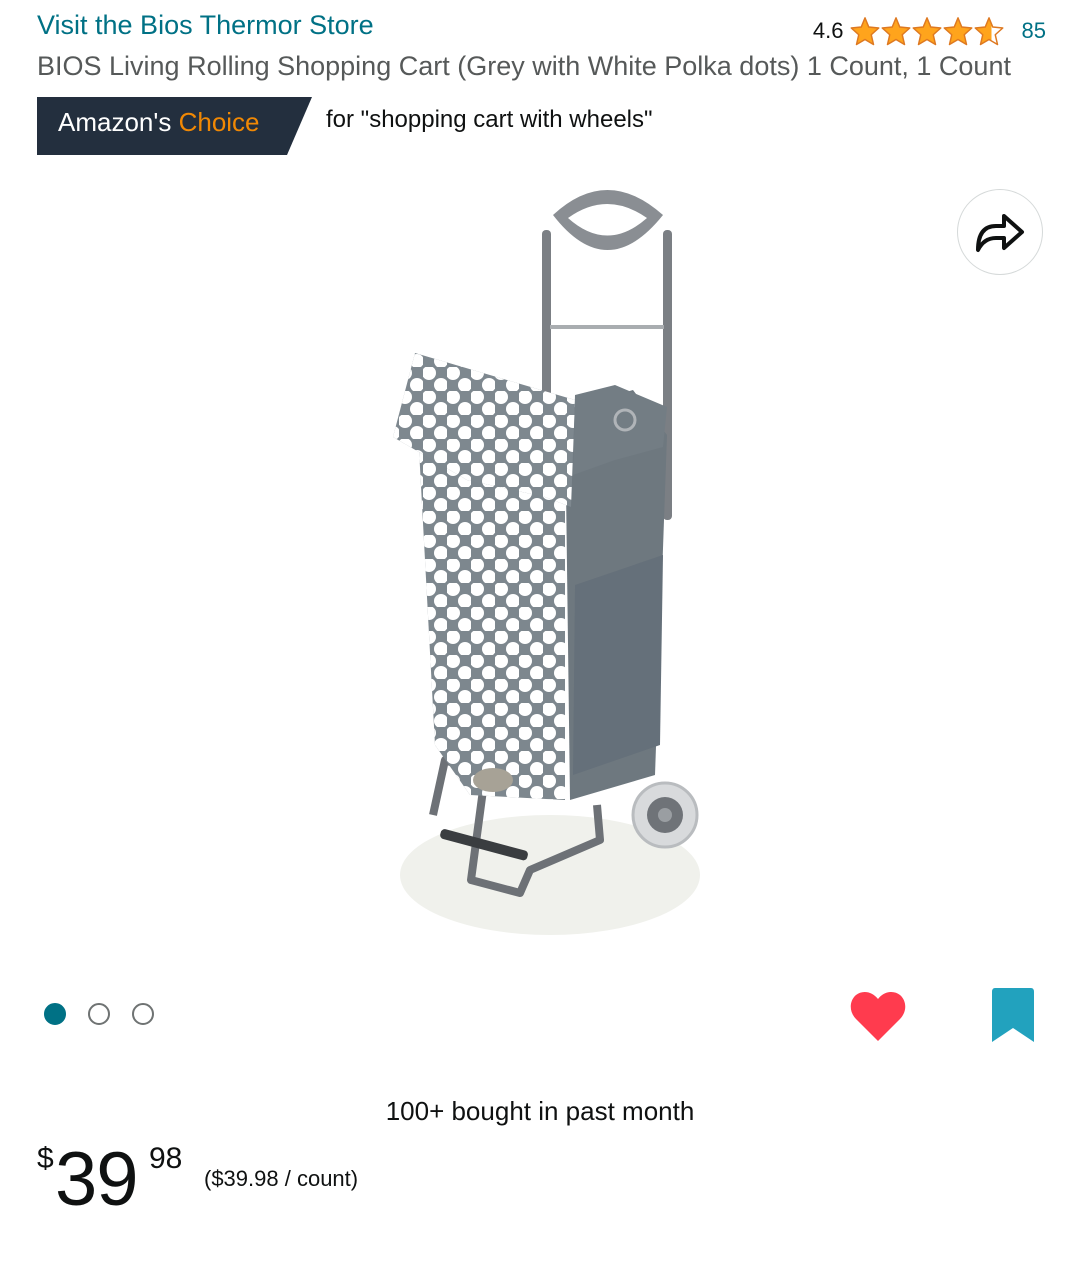 The height and width of the screenshot is (1263, 1080). Describe the element at coordinates (219, 122) in the screenshot. I see `badge-highlight: Choice` at that location.